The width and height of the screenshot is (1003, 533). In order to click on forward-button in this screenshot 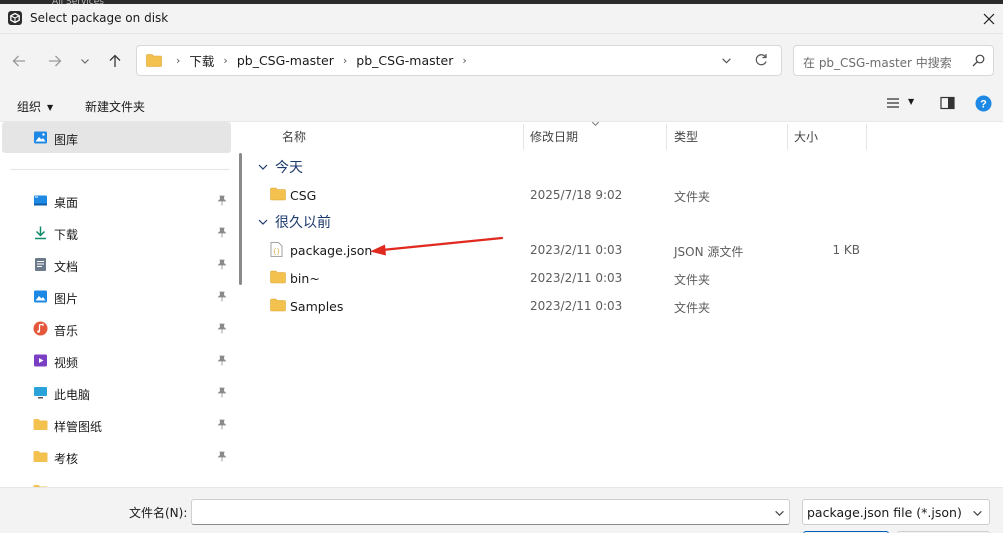, I will do `click(55, 61)`.